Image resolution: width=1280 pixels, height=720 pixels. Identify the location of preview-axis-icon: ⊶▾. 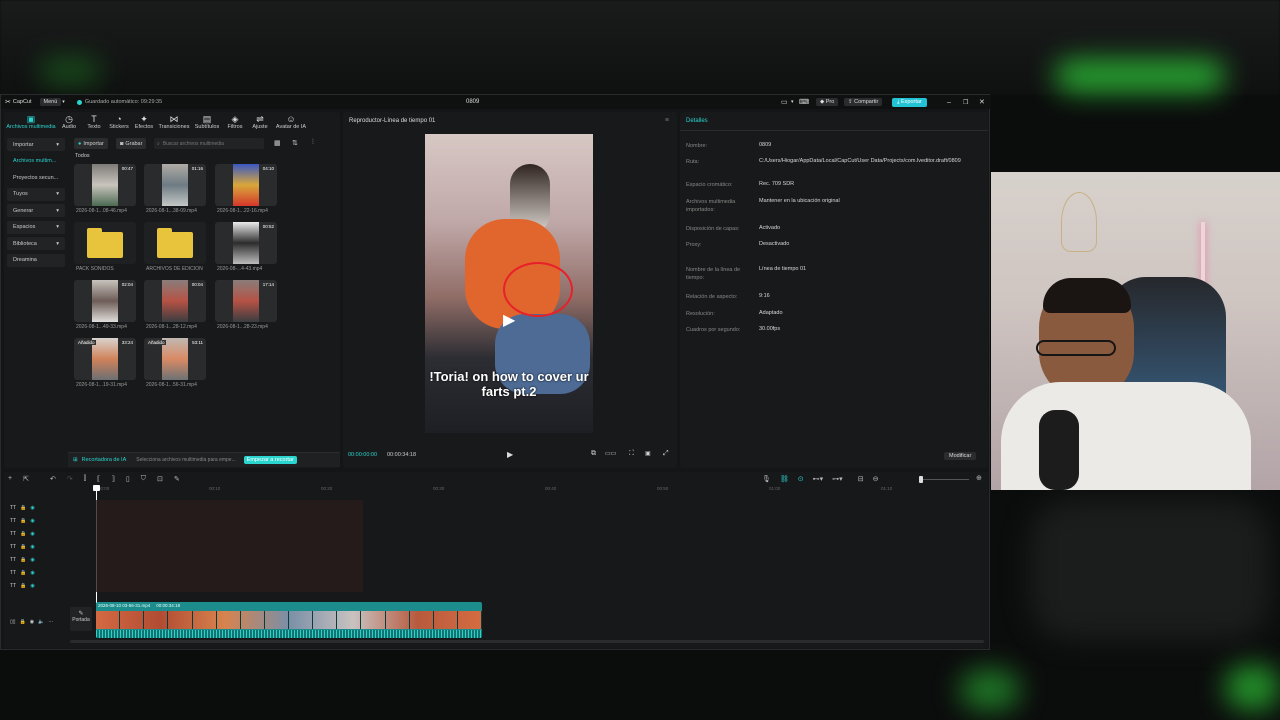
(837, 479).